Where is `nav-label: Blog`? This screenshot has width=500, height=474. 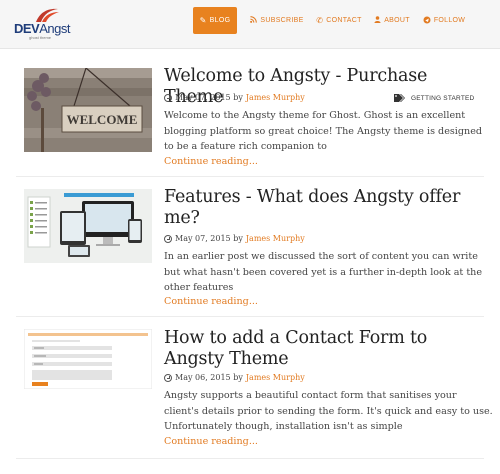 nav-label: Blog is located at coordinates (220, 20).